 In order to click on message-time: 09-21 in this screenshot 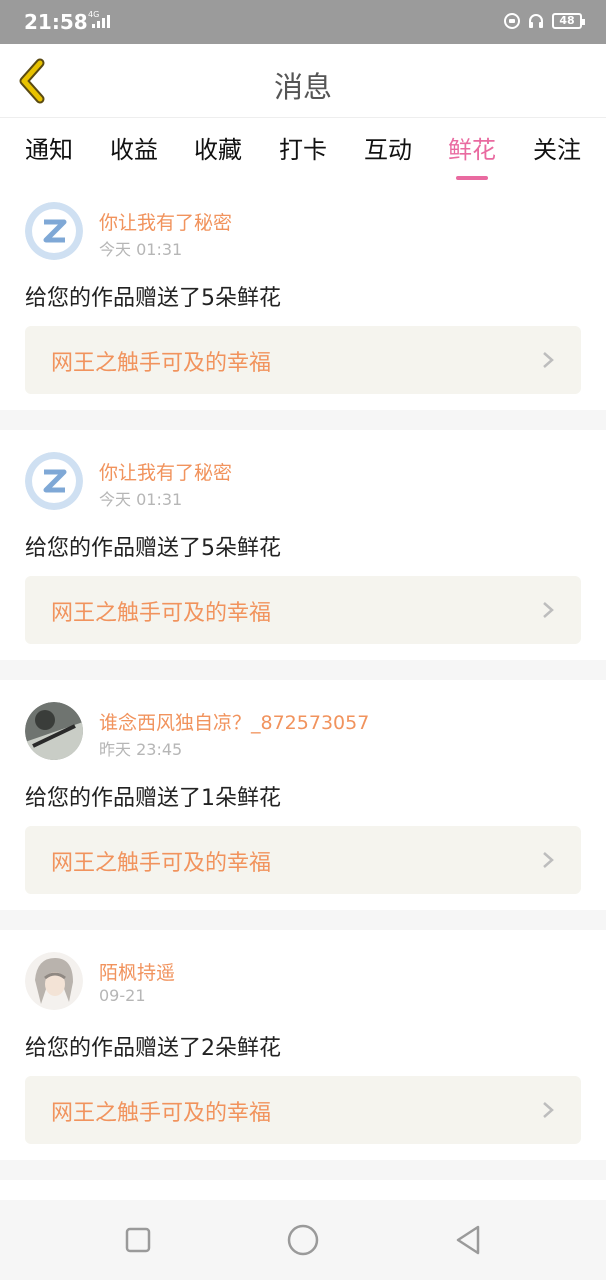, I will do `click(122, 995)`.